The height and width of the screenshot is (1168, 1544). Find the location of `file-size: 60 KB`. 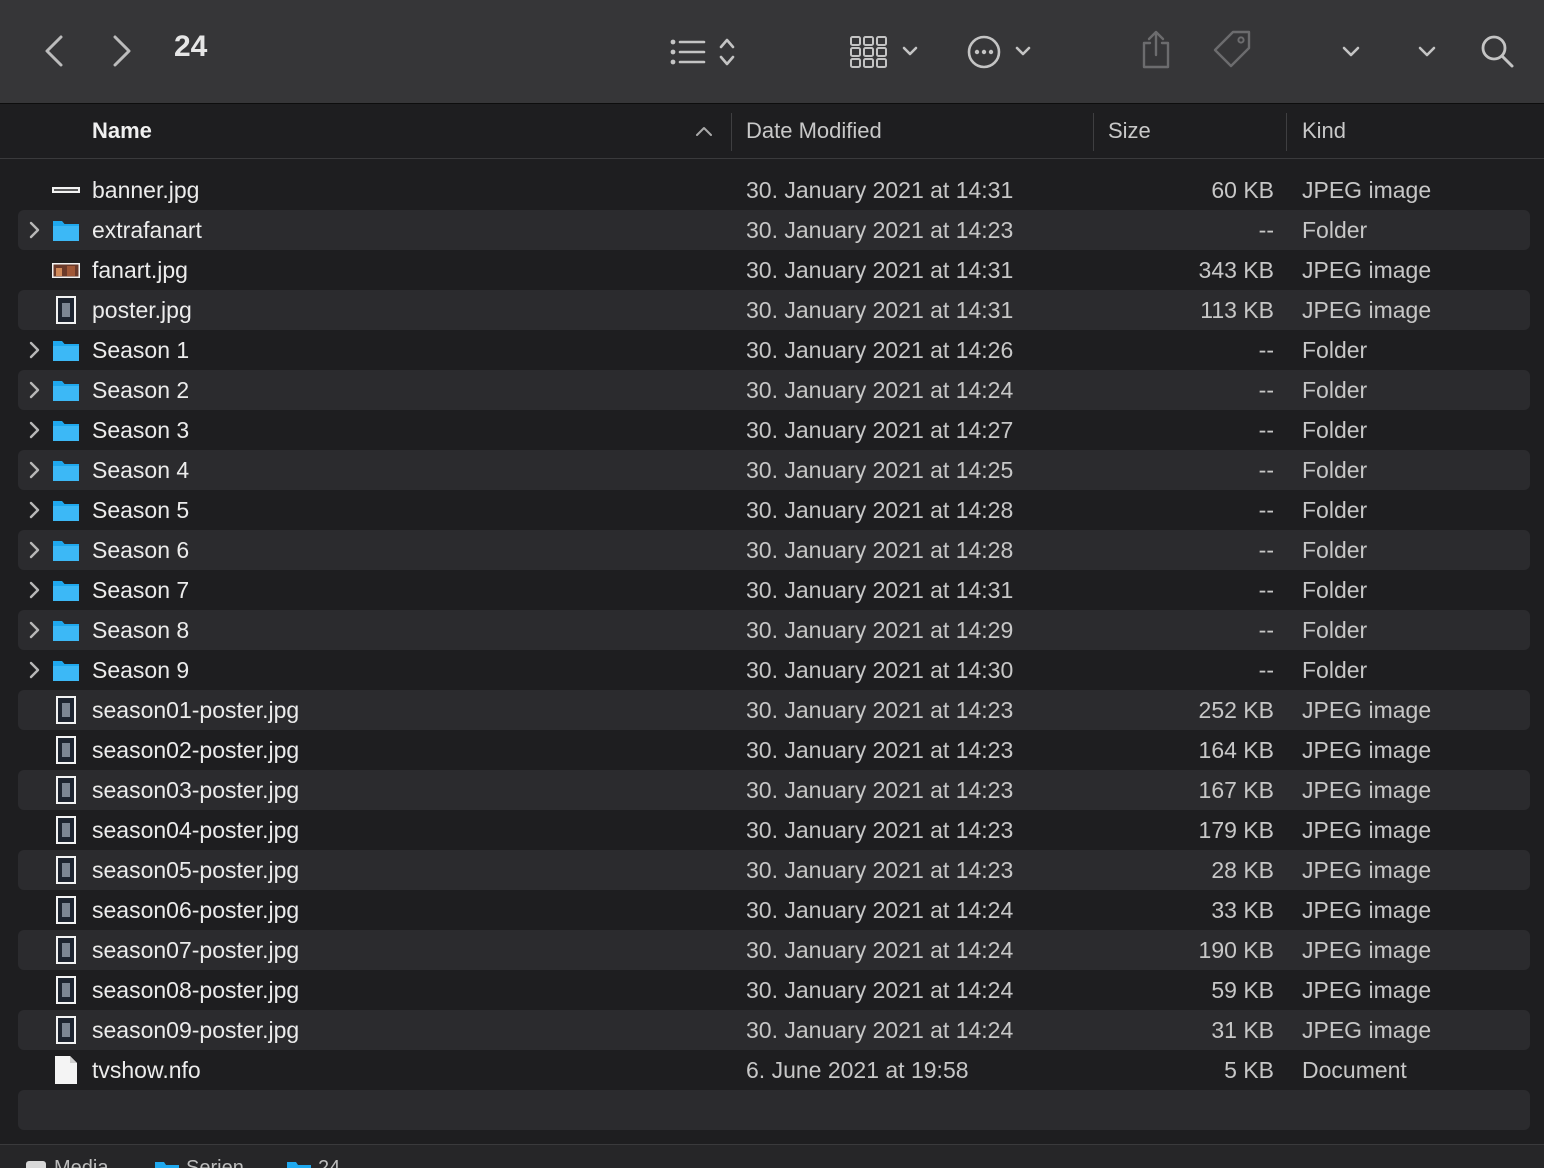

file-size: 60 KB is located at coordinates (1242, 190).